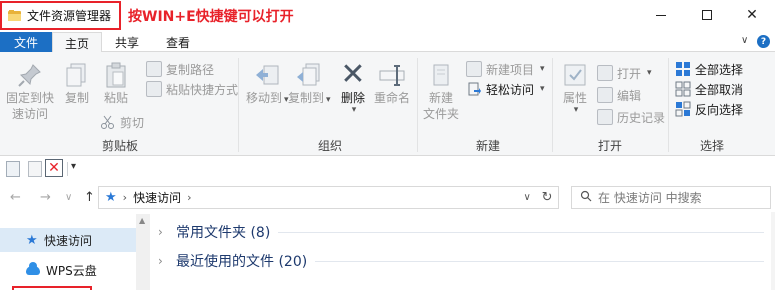 The image size is (775, 290). What do you see at coordinates (510, 69) in the screenshot?
I see `new-item-label: 新建项目` at bounding box center [510, 69].